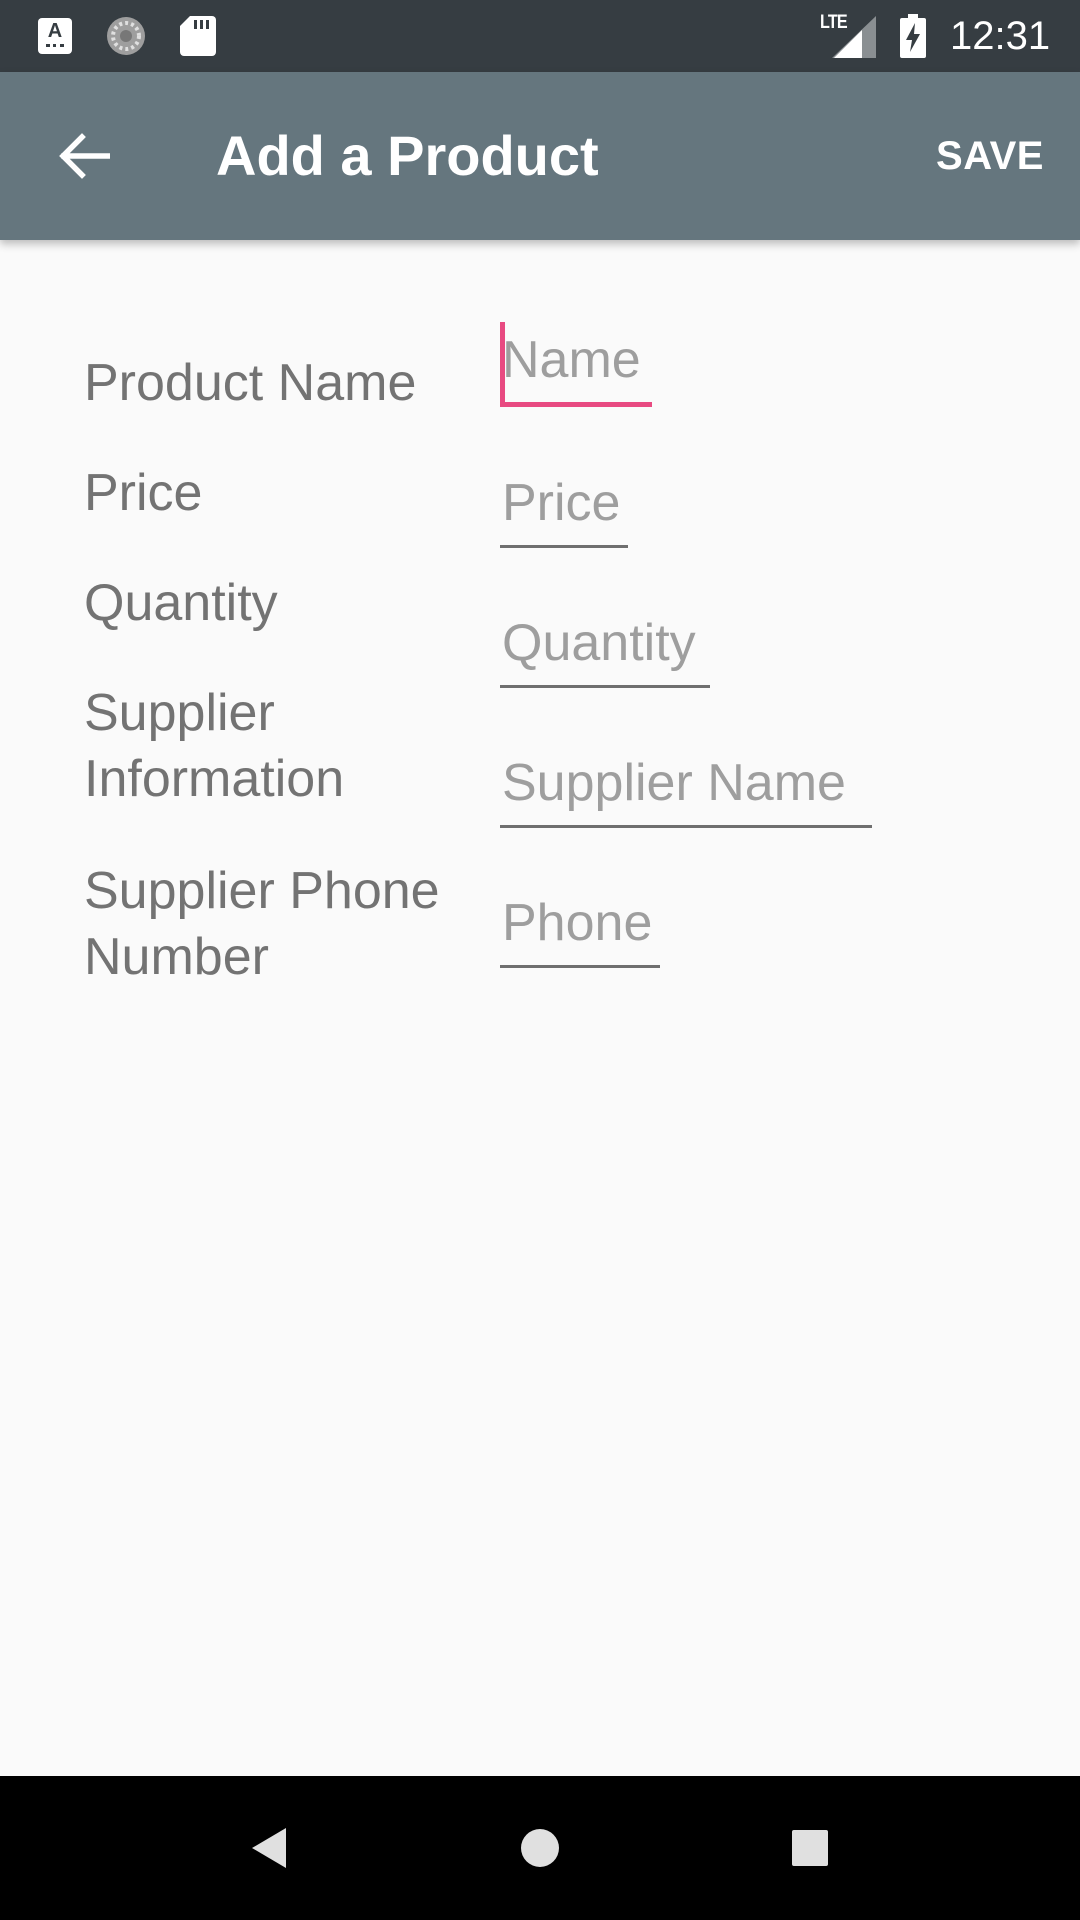 This screenshot has height=1920, width=1080. Describe the element at coordinates (55, 31) in the screenshot. I see `keyboard-icon-letter: A` at that location.